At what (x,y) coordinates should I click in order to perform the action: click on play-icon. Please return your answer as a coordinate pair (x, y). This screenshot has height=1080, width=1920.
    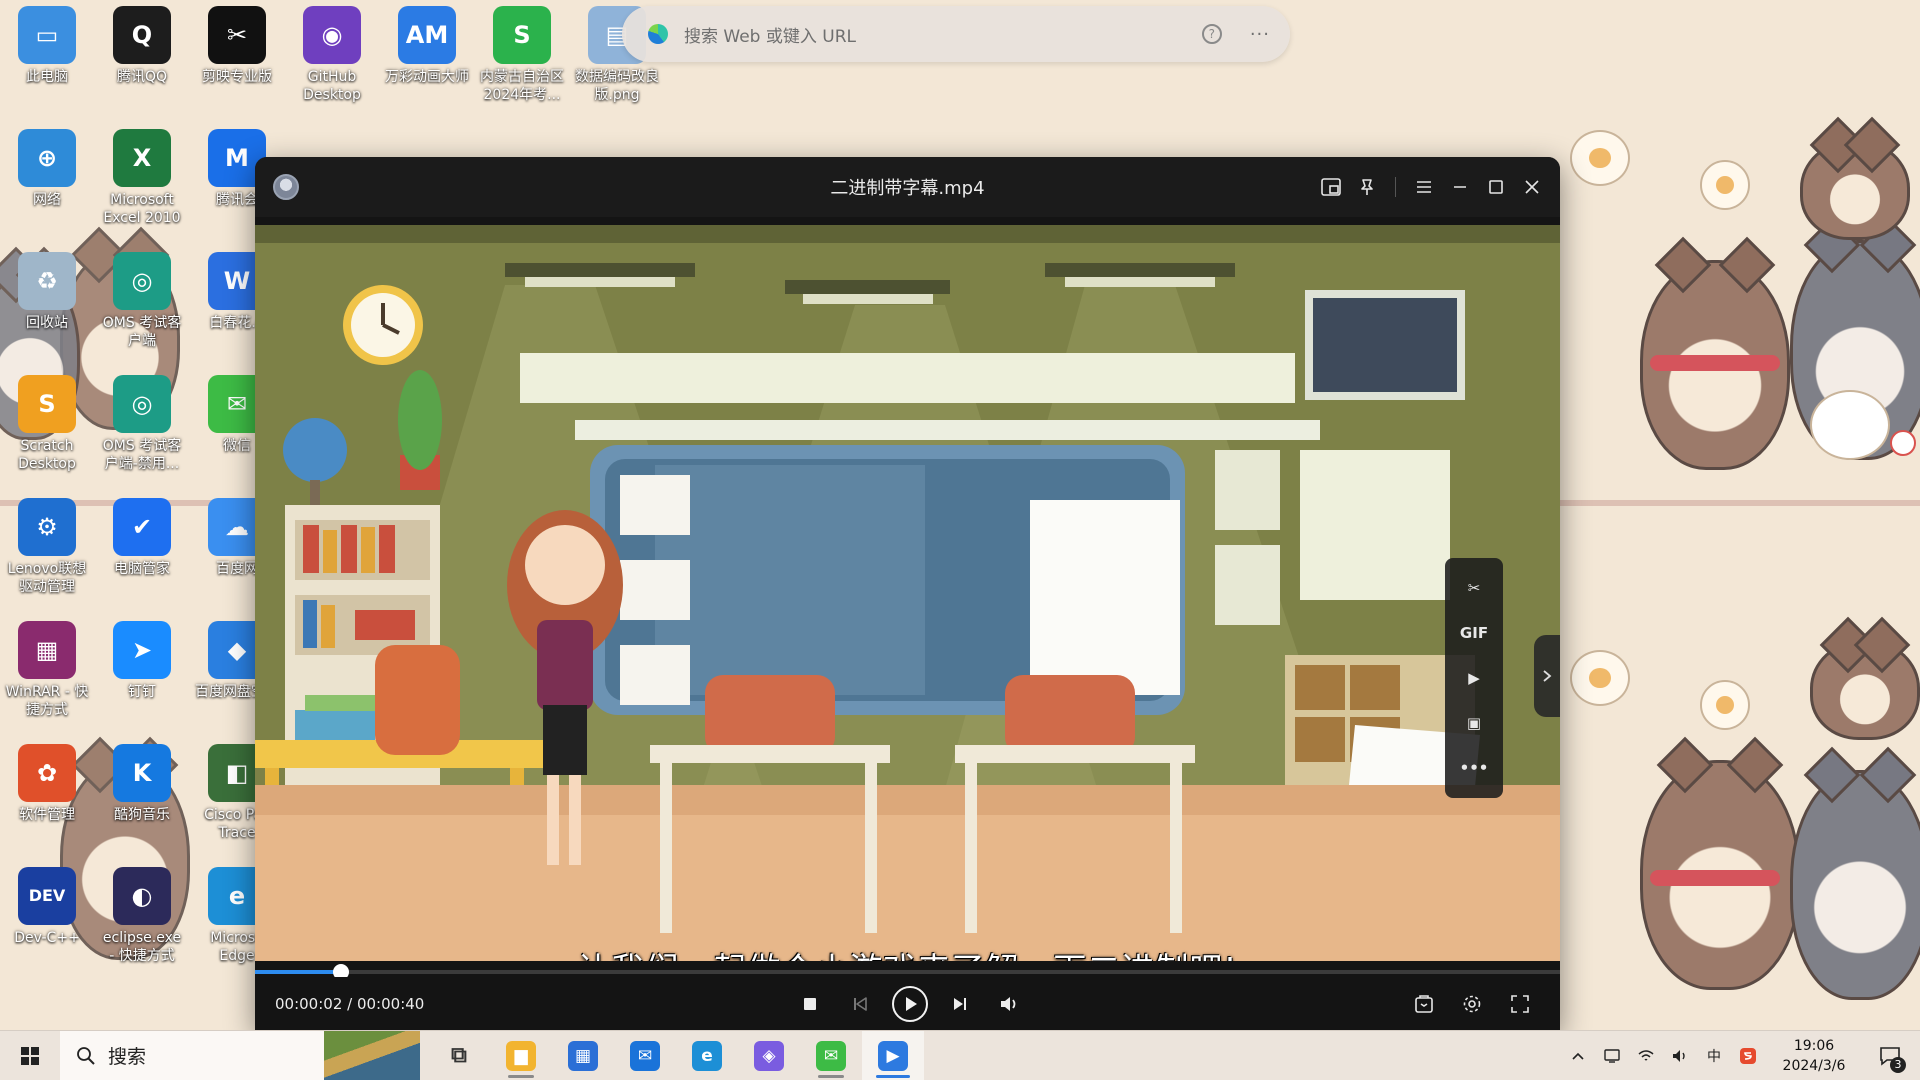
    Looking at the image, I should click on (910, 1003).